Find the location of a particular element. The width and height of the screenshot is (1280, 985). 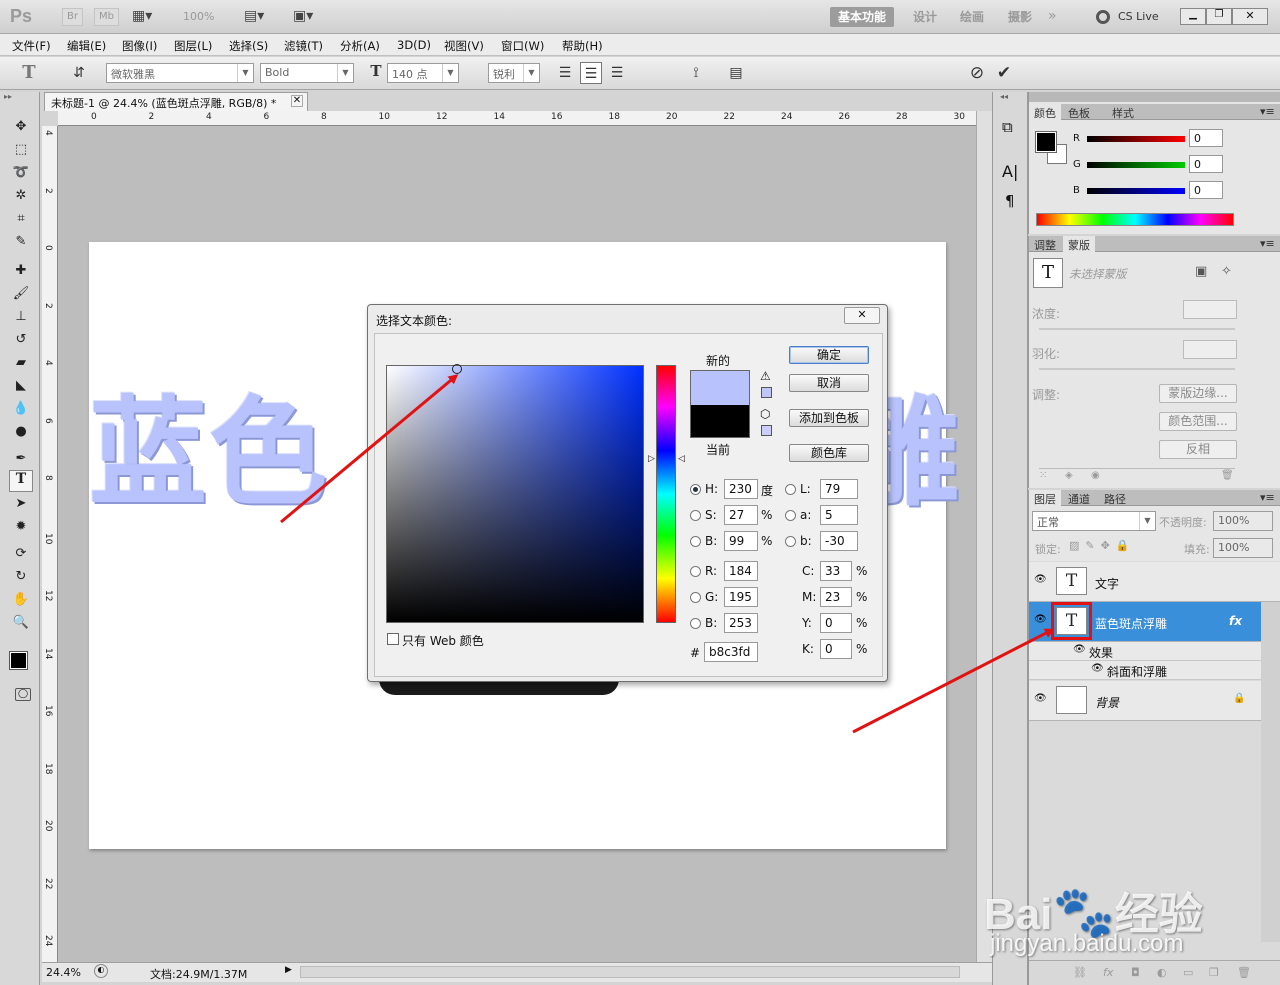

color-spectrum-bar is located at coordinates (1135, 219).